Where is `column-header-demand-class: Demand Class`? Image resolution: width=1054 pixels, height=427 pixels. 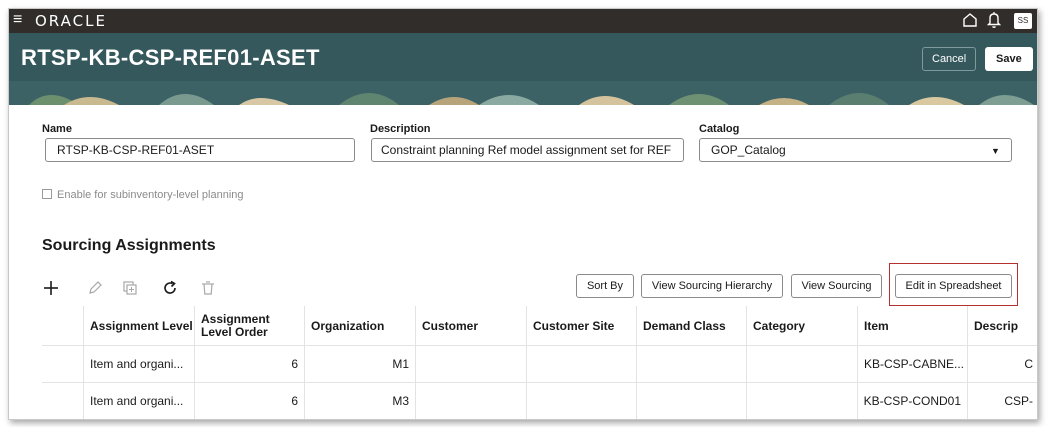 column-header-demand-class: Demand Class is located at coordinates (691, 325).